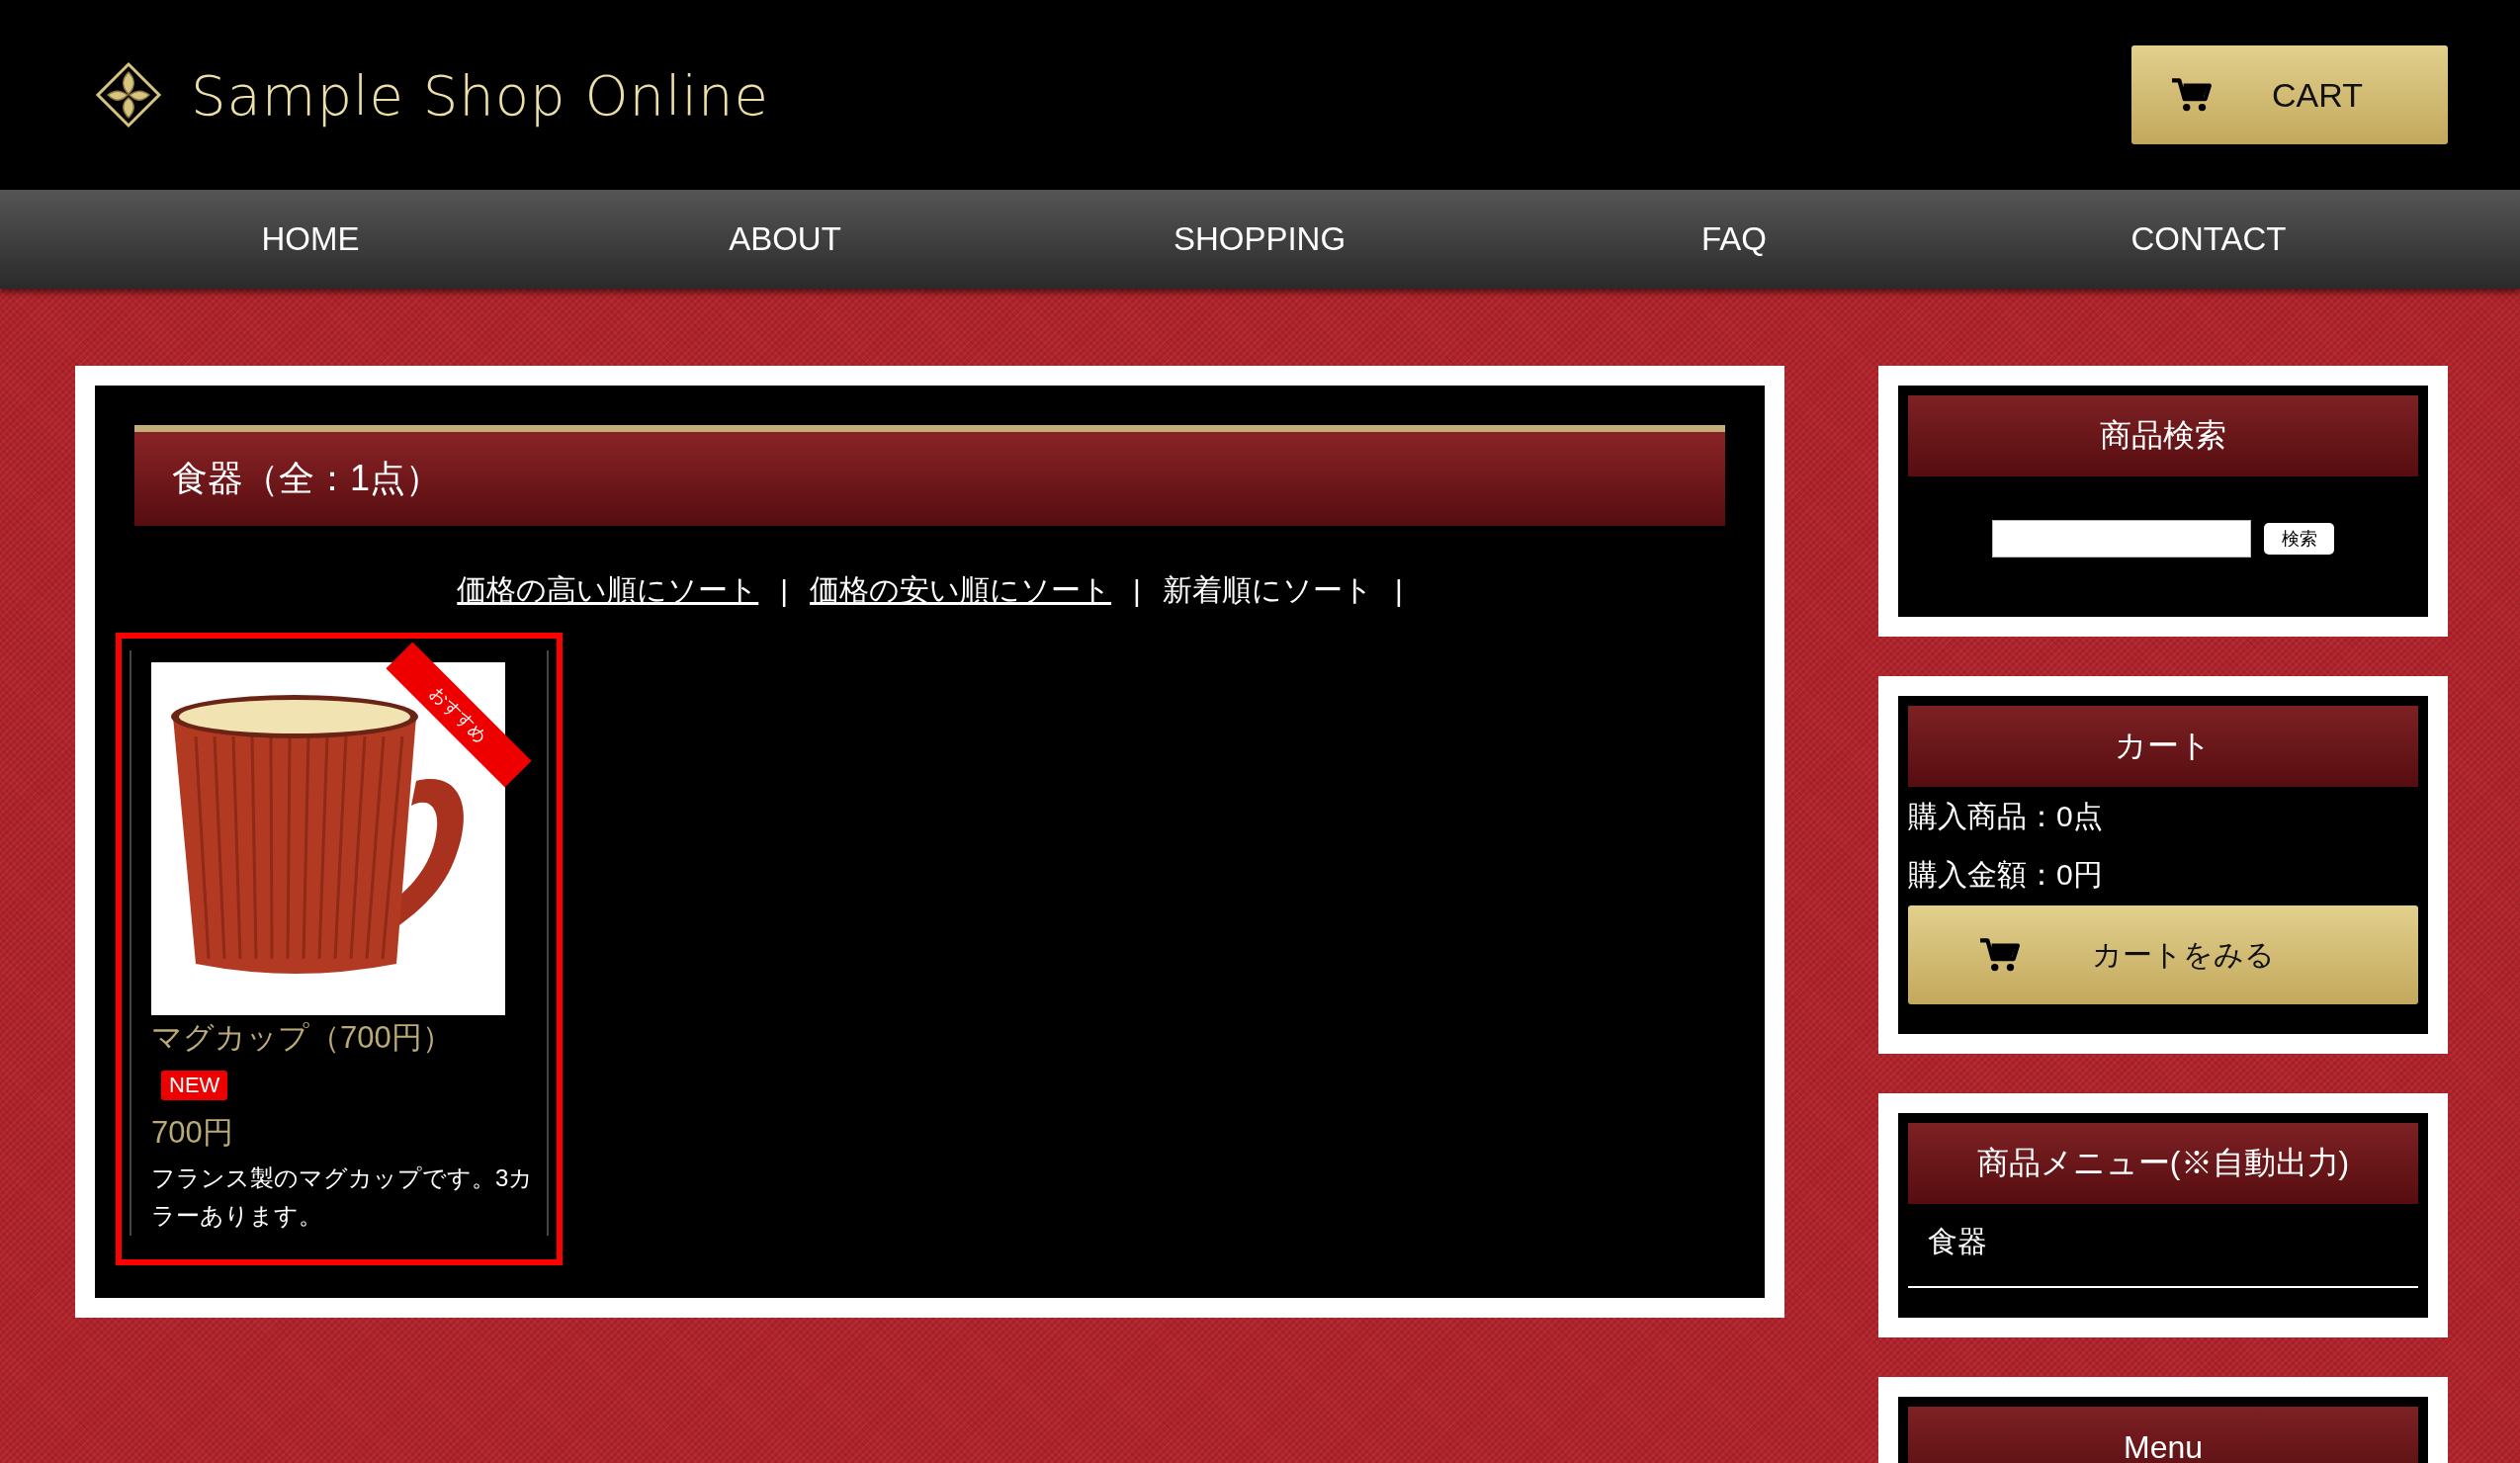 Image resolution: width=2520 pixels, height=1463 pixels. I want to click on sidebar-heading: 商品検索, so click(2163, 435).